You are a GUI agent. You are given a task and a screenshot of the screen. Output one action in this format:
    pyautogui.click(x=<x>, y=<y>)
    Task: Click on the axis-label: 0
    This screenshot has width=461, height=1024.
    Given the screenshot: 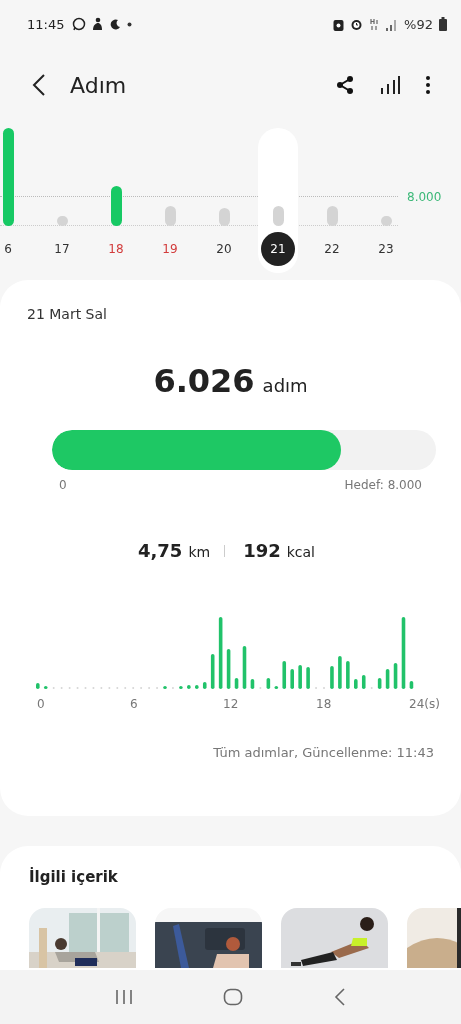 What is the action you would take?
    pyautogui.click(x=41, y=704)
    